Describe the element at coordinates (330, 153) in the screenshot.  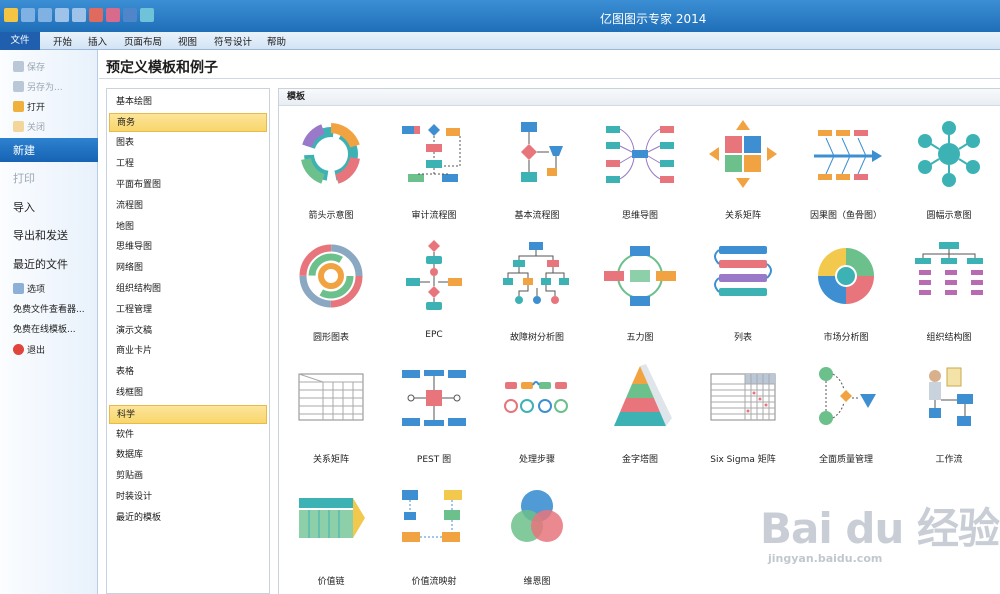
I see `arrow-cycle-icon` at that location.